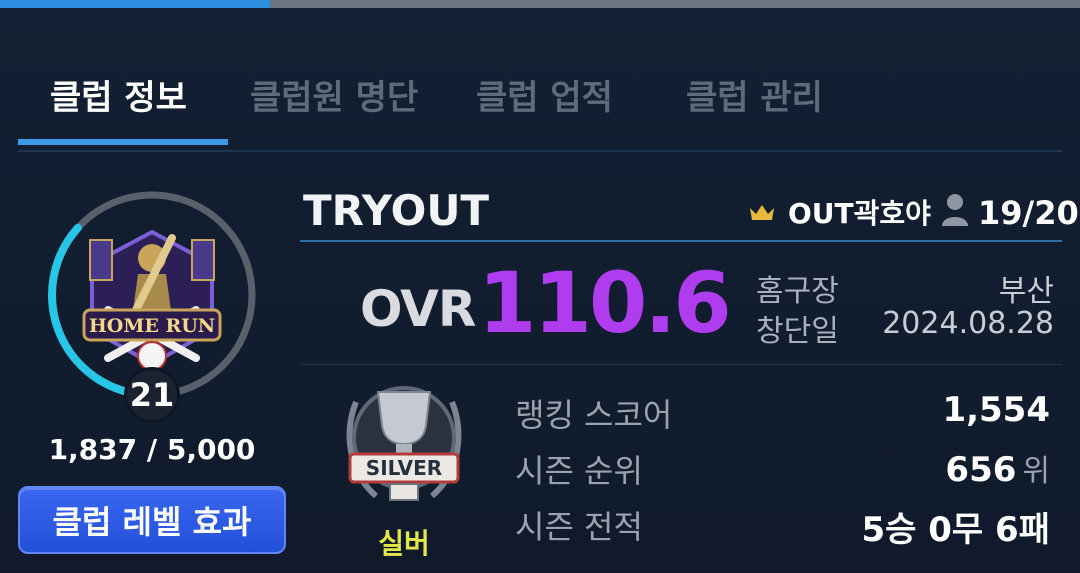  Describe the element at coordinates (123, 142) in the screenshot. I see `active-tab-indicator` at that location.